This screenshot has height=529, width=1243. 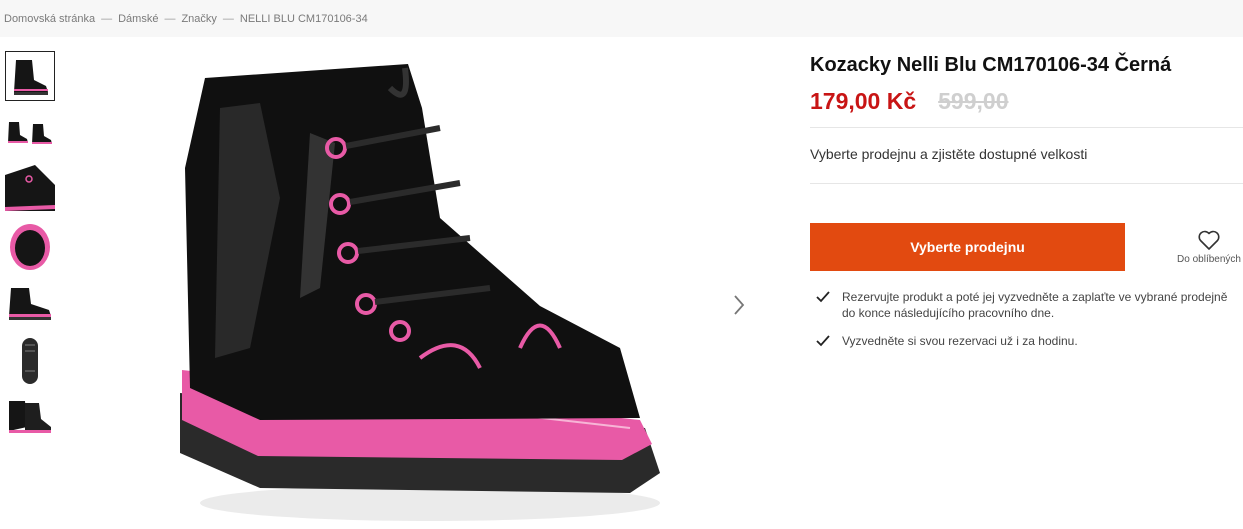 I want to click on current-price: 179,00 Kč, so click(x=863, y=101).